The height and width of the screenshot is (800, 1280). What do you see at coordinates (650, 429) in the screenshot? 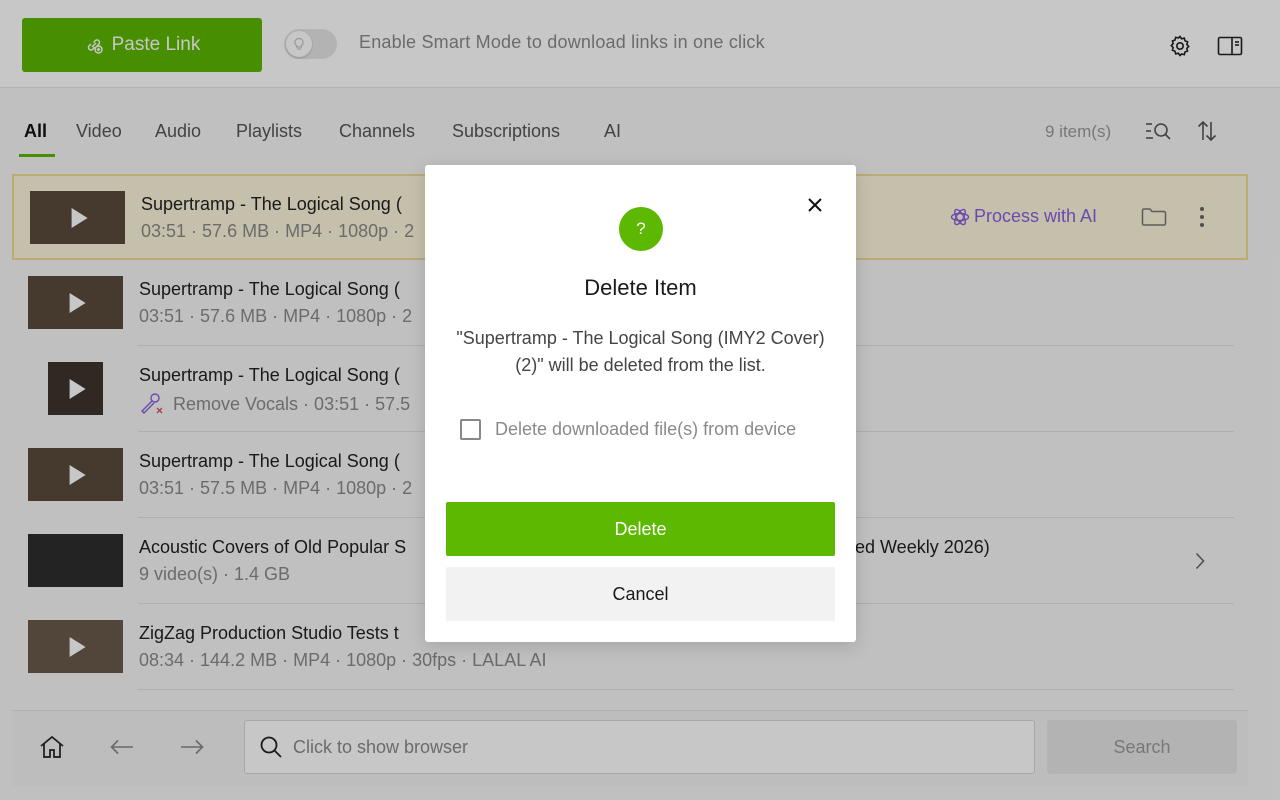
I see `delete-files-label: Delete downloaded file(s) from device` at bounding box center [650, 429].